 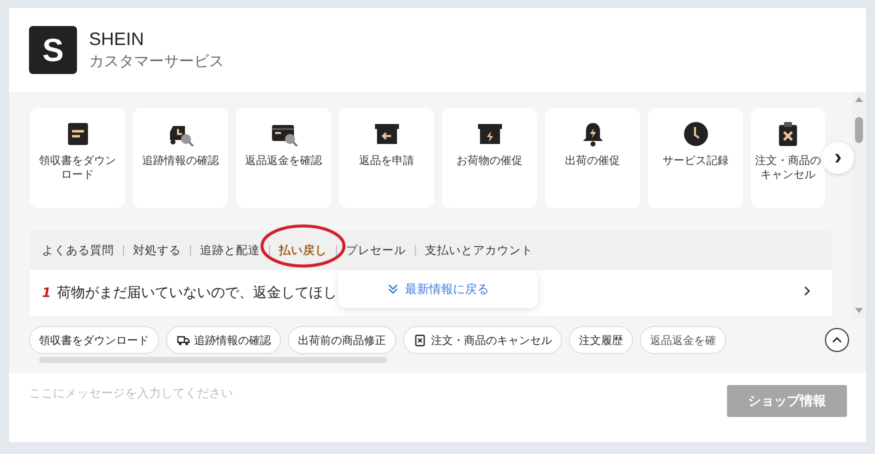 I want to click on brand-logo: S, so click(x=53, y=50).